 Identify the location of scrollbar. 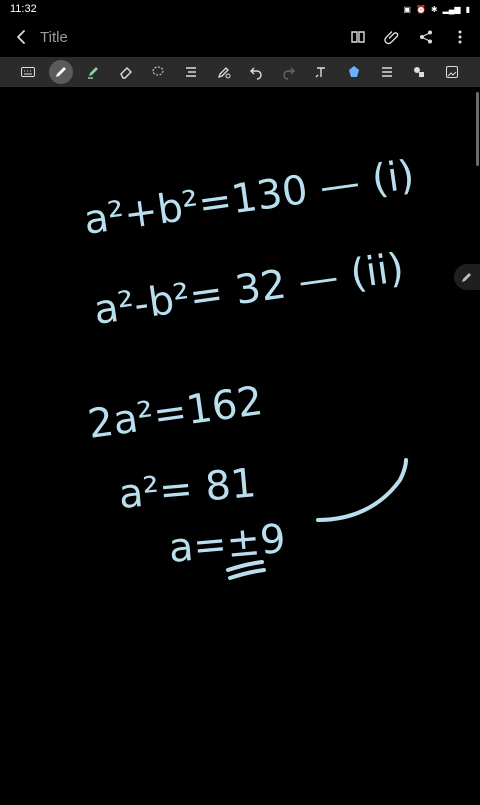
(477, 129).